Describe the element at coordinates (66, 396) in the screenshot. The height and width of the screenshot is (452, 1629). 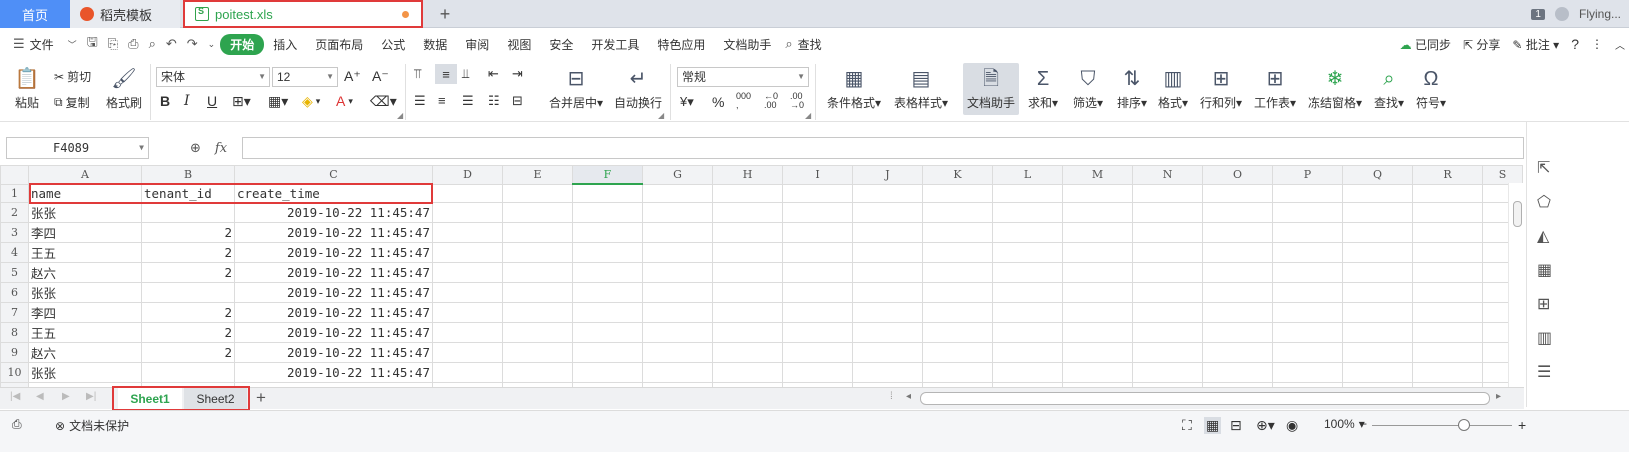
I see `next-sheet-icon: ▶` at that location.